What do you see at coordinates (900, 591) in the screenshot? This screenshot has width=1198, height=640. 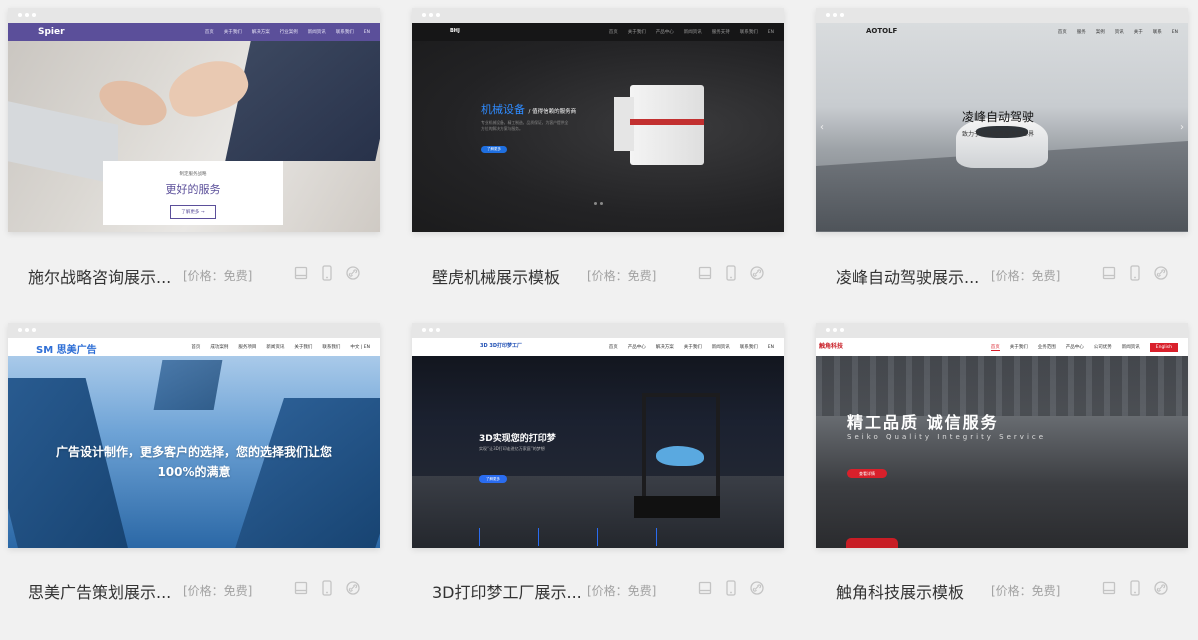 I see `template-title: 触角科技展示模板` at bounding box center [900, 591].